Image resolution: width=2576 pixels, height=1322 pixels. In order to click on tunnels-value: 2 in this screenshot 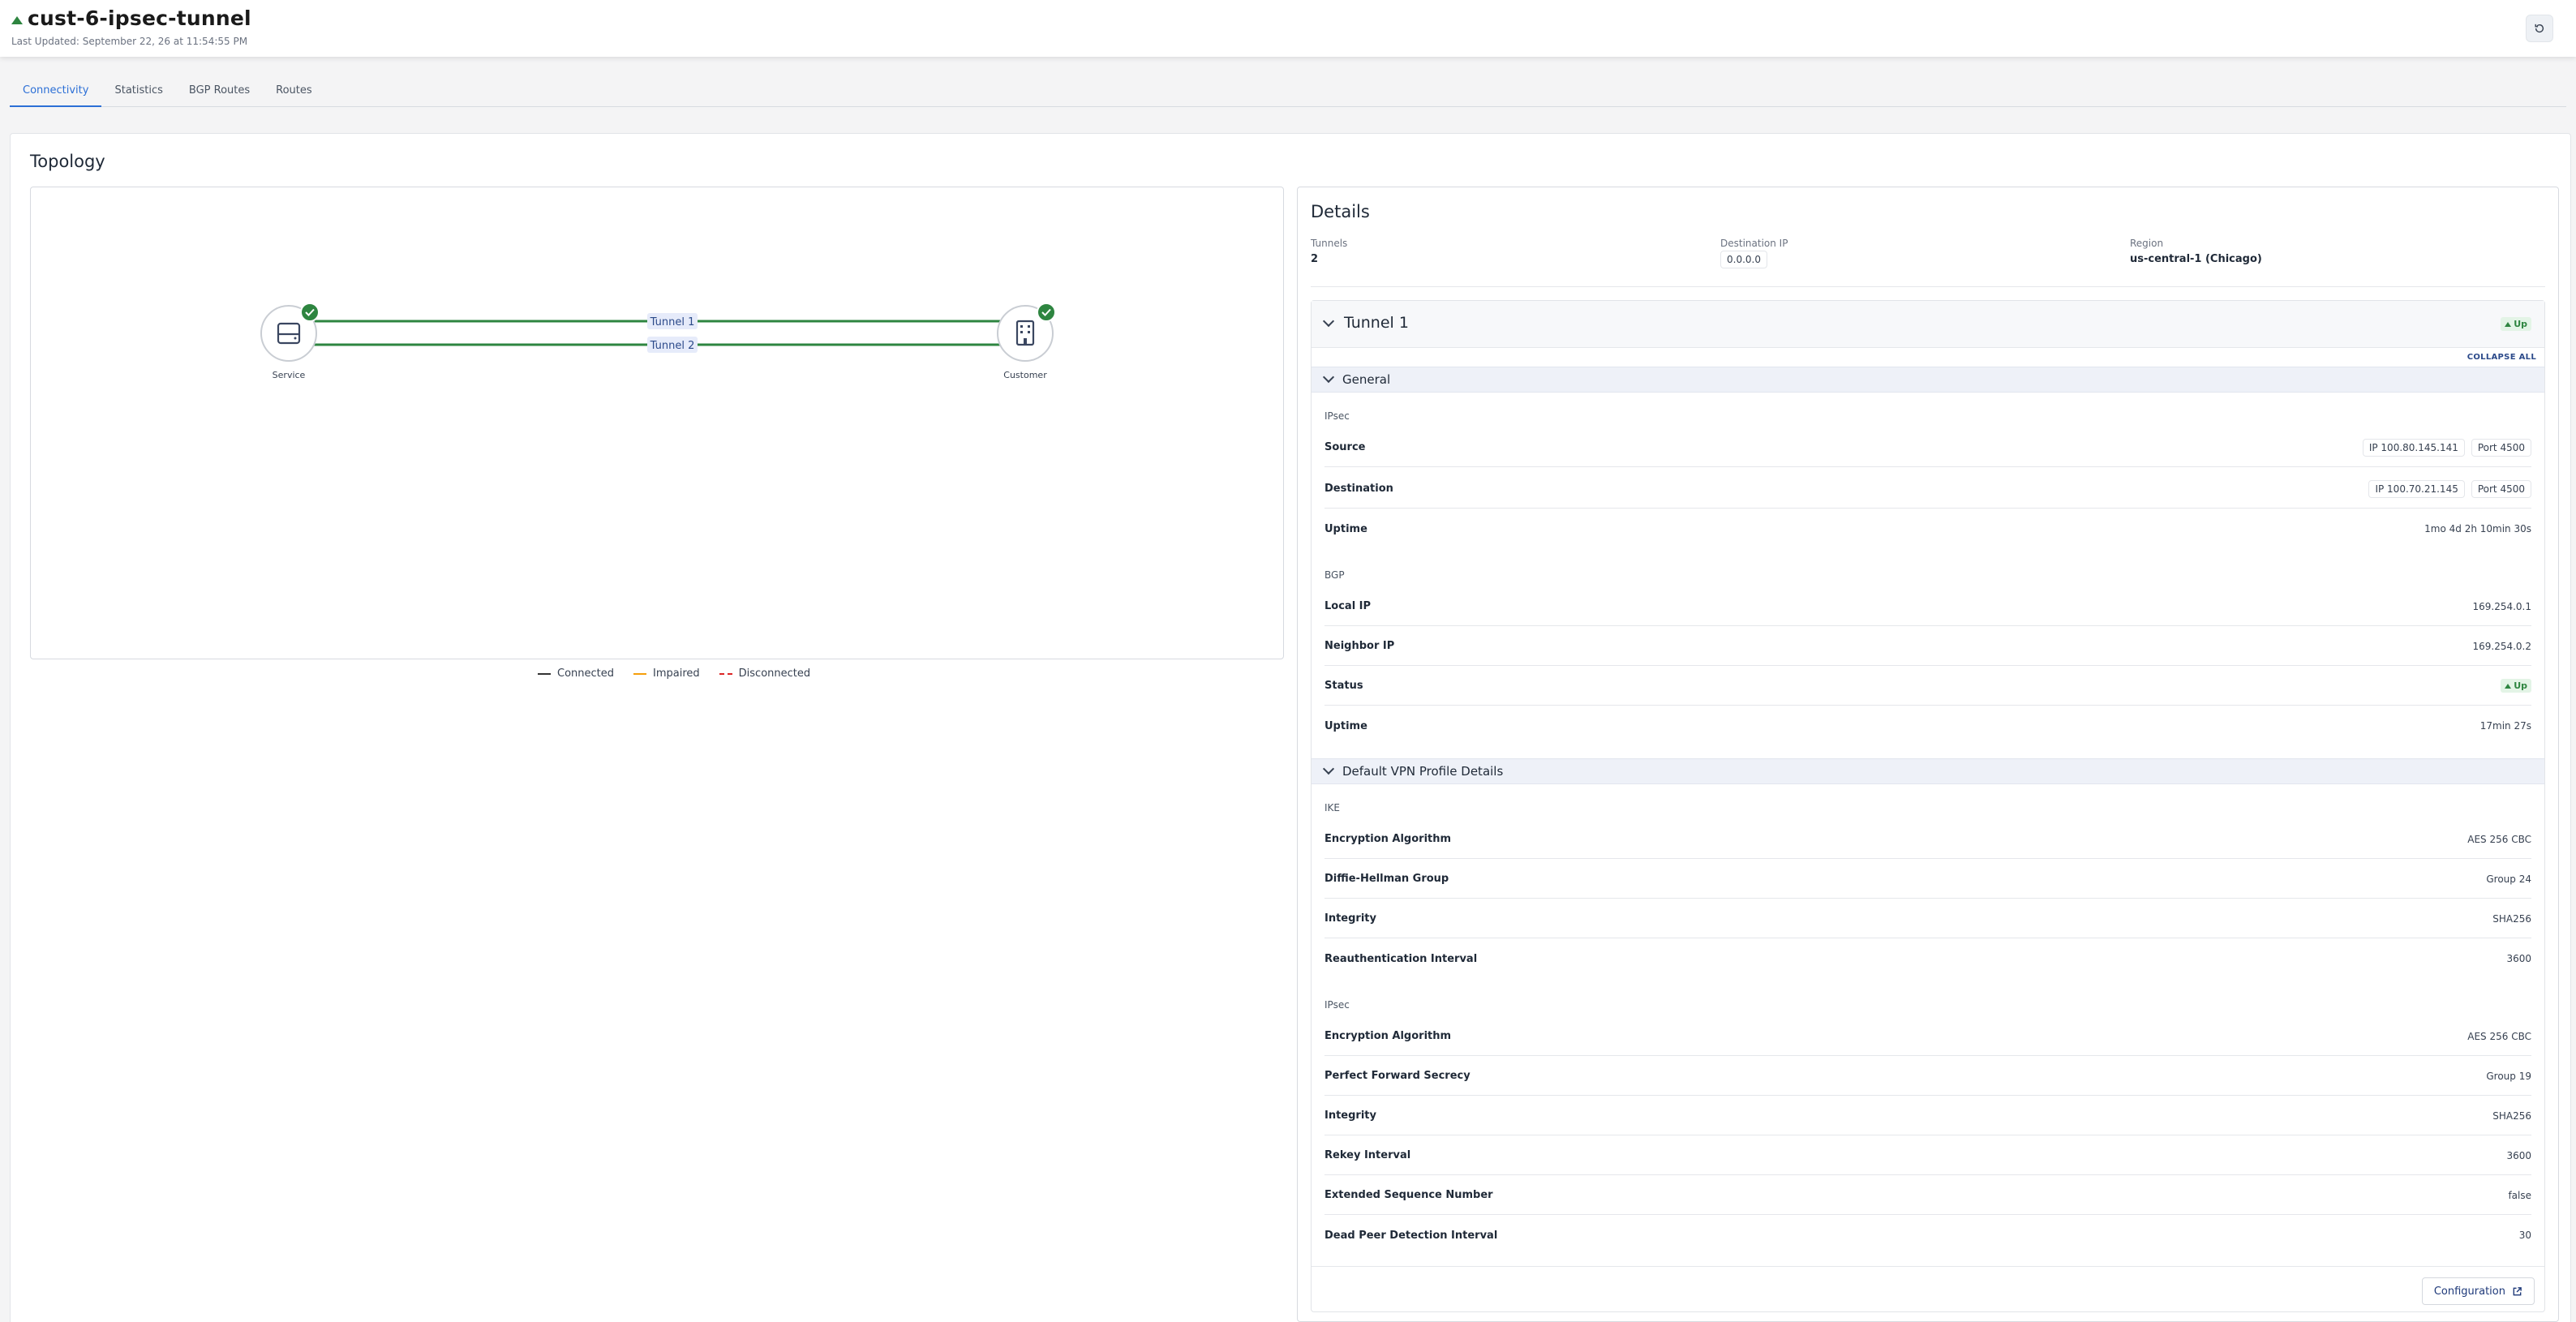, I will do `click(1315, 259)`.